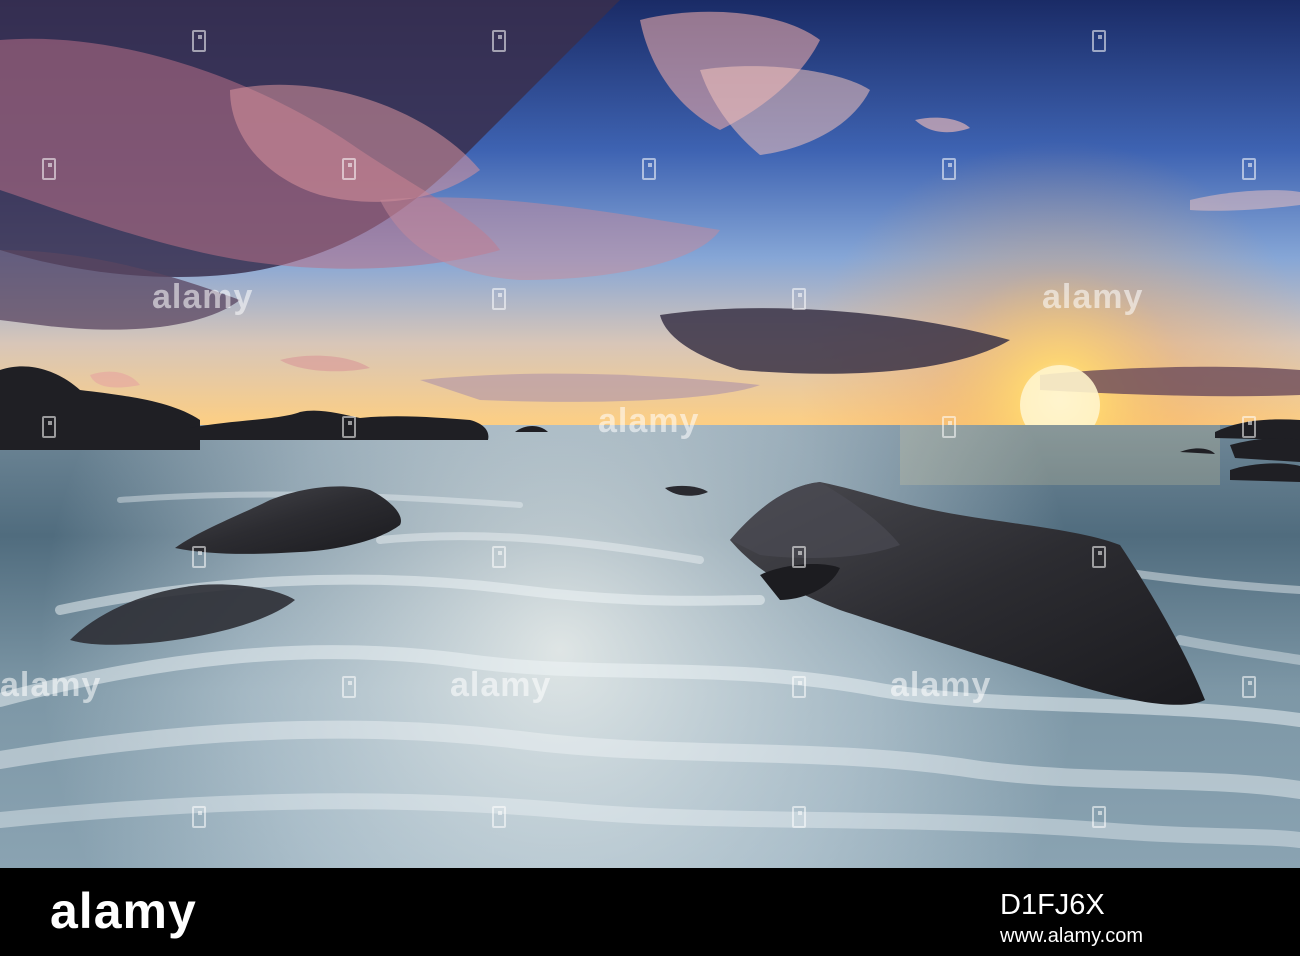 Image resolution: width=1300 pixels, height=956 pixels. What do you see at coordinates (1071, 936) in the screenshot?
I see `site-url: www.alamy.com` at bounding box center [1071, 936].